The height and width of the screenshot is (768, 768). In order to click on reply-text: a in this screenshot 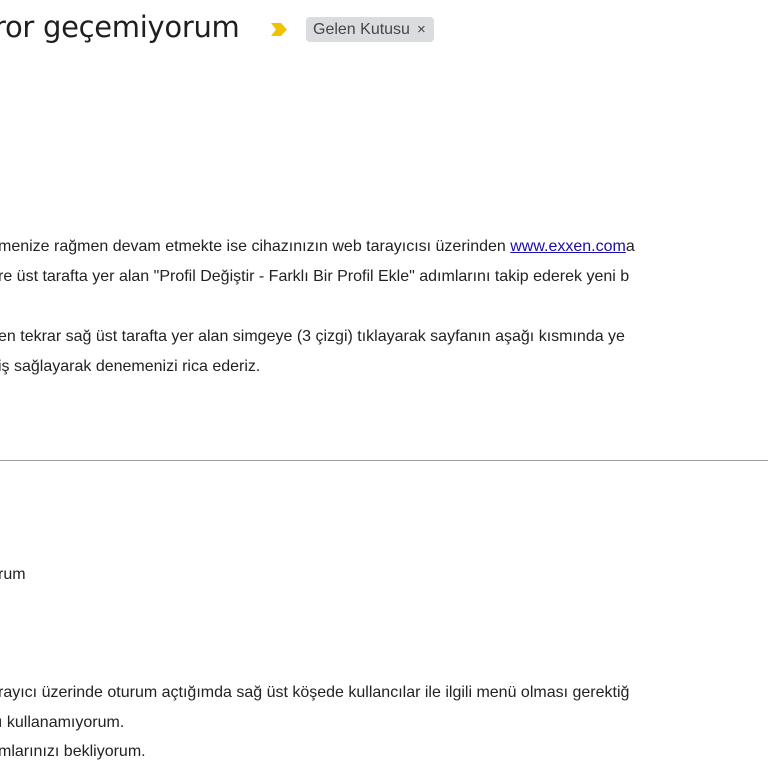, I will do `click(630, 246)`.